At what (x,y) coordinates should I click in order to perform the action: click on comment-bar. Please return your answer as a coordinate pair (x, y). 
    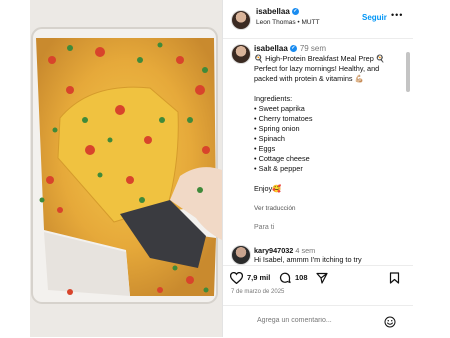
    Looking at the image, I should click on (318, 321).